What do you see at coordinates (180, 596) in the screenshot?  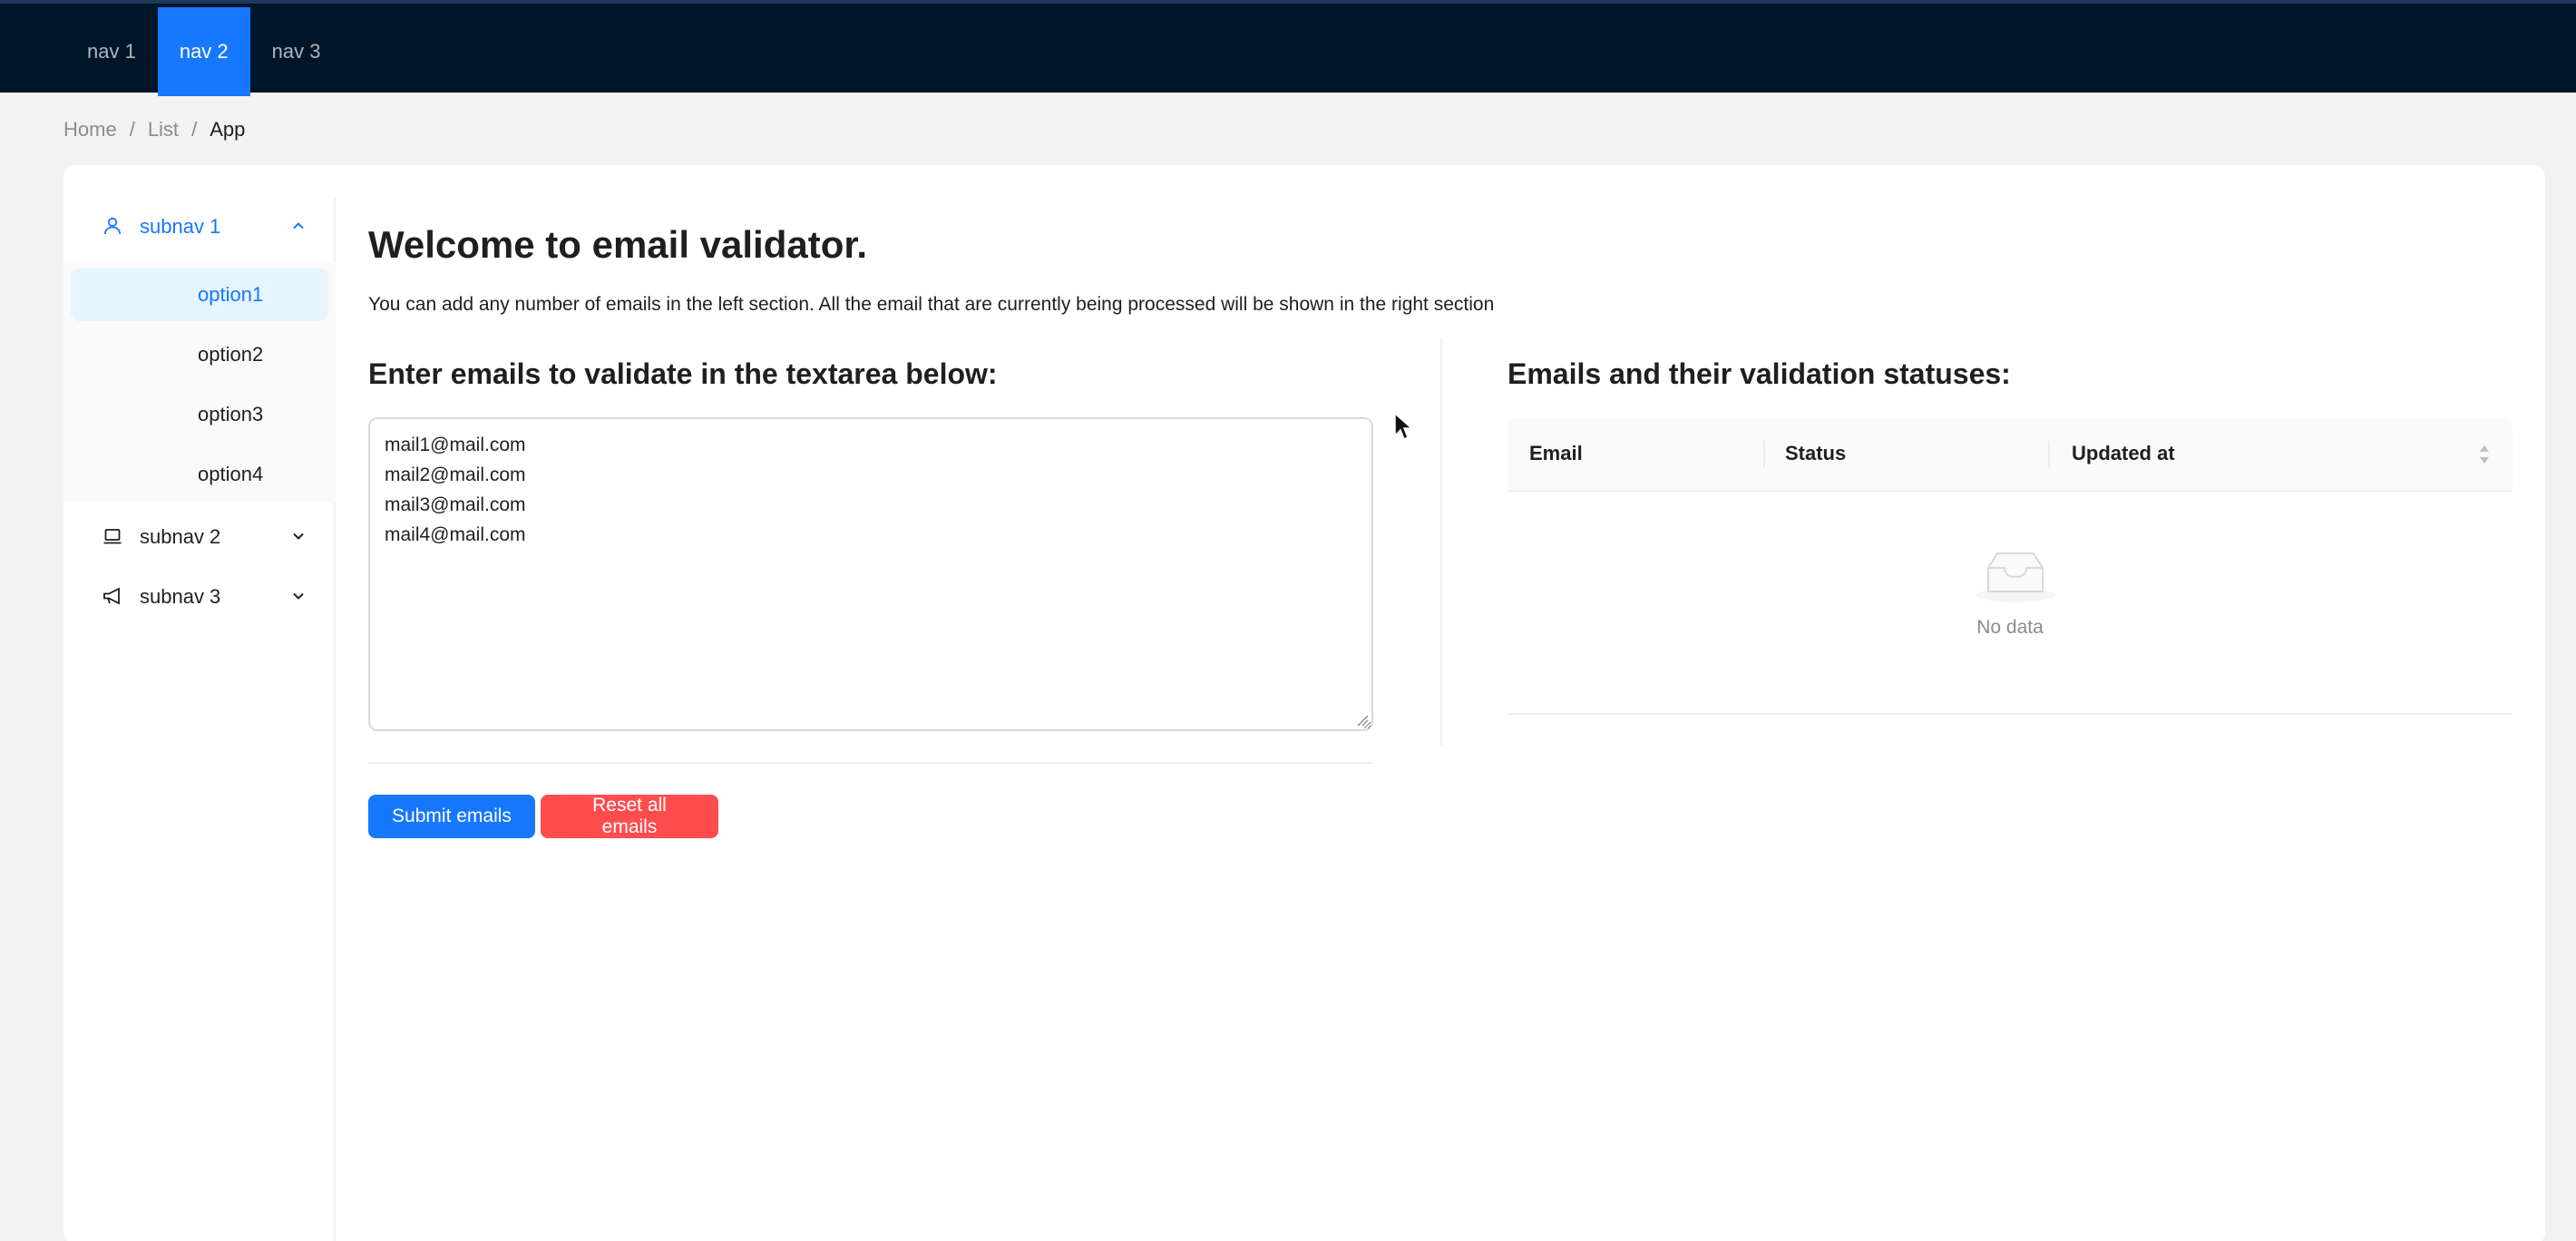 I see `submenu-label: subnav 3` at bounding box center [180, 596].